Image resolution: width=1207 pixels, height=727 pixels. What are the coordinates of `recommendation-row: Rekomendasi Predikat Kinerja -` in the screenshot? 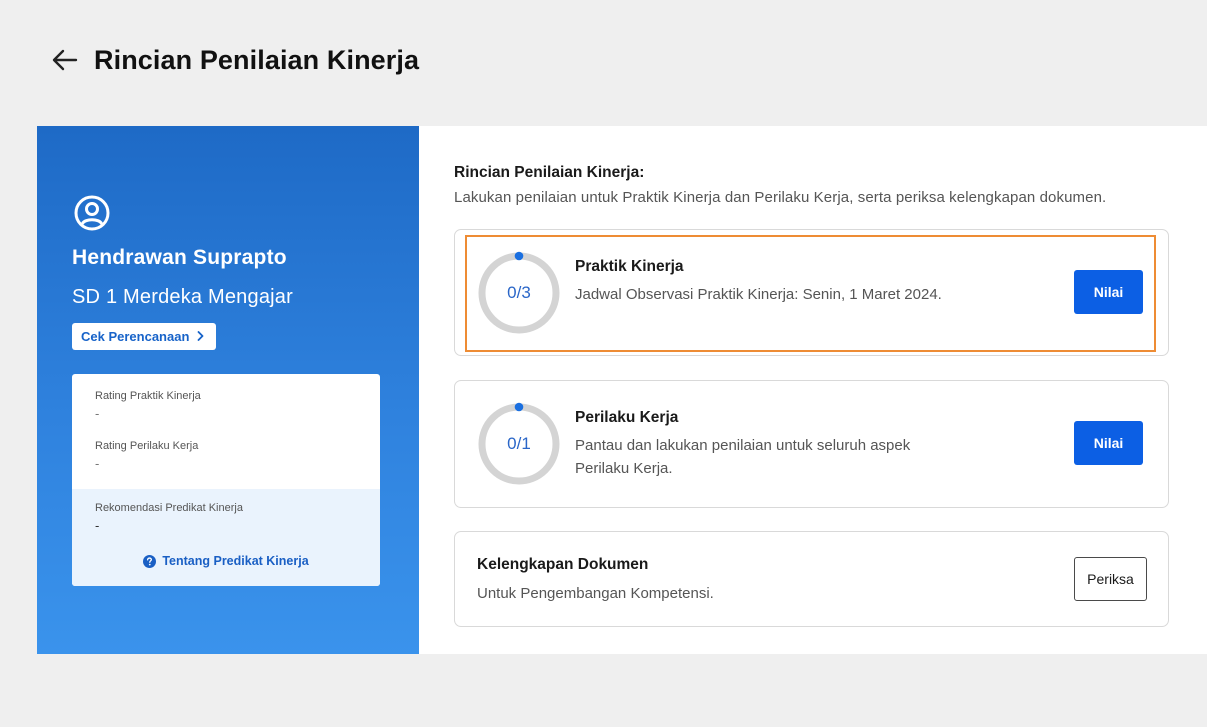 It's located at (157, 517).